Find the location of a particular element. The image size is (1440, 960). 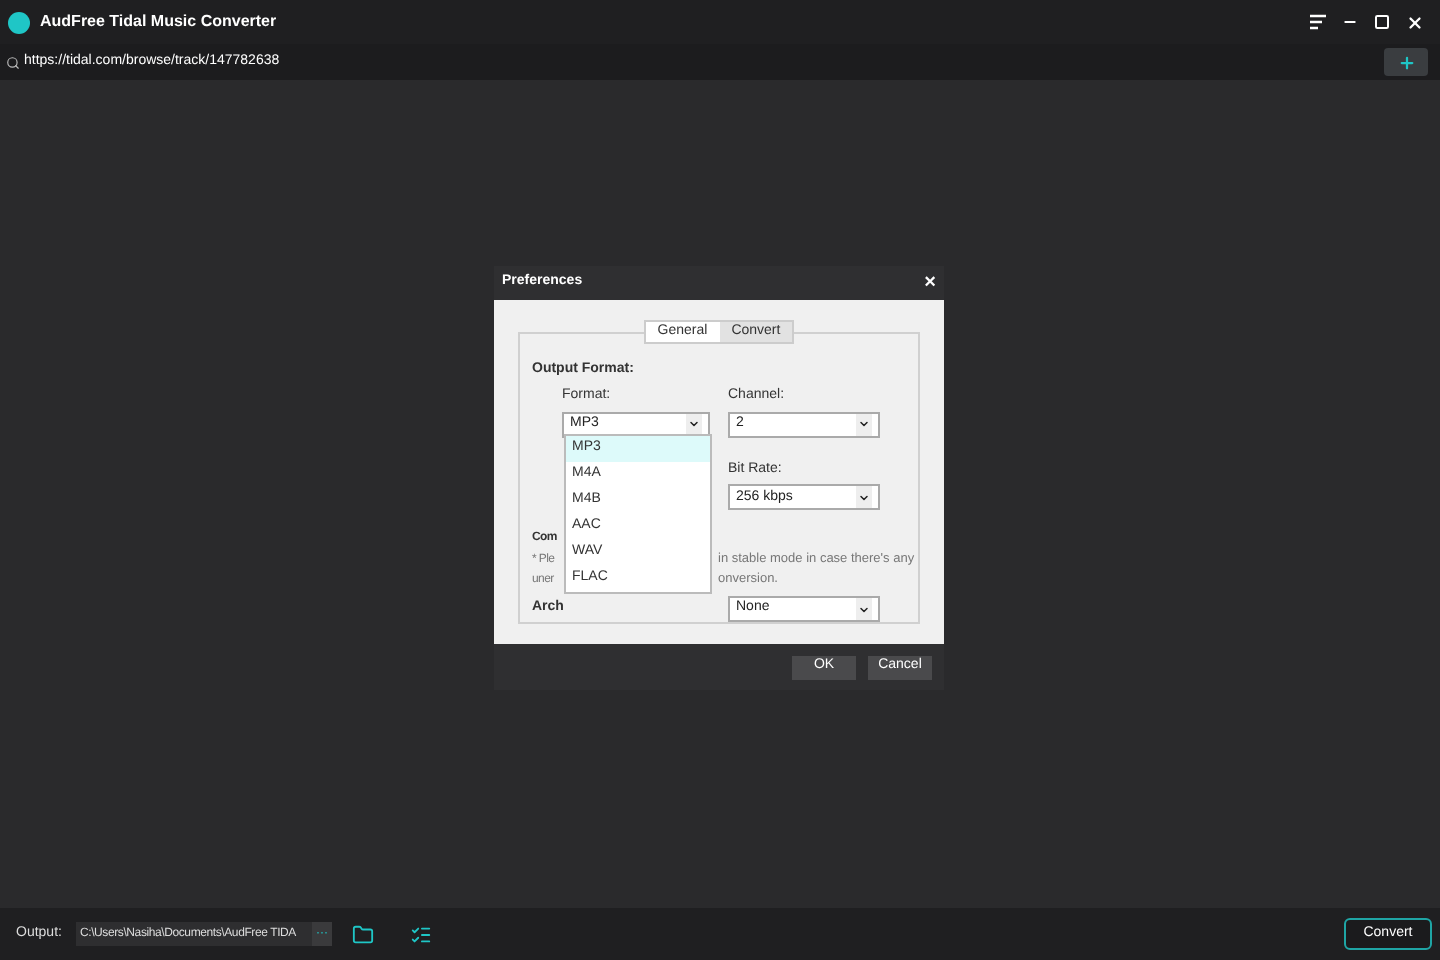

menu-icon is located at coordinates (1318, 22).